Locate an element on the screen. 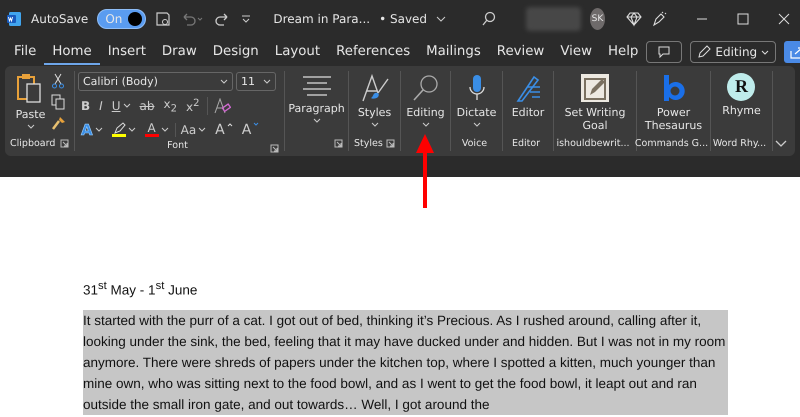  close-icon is located at coordinates (784, 19).